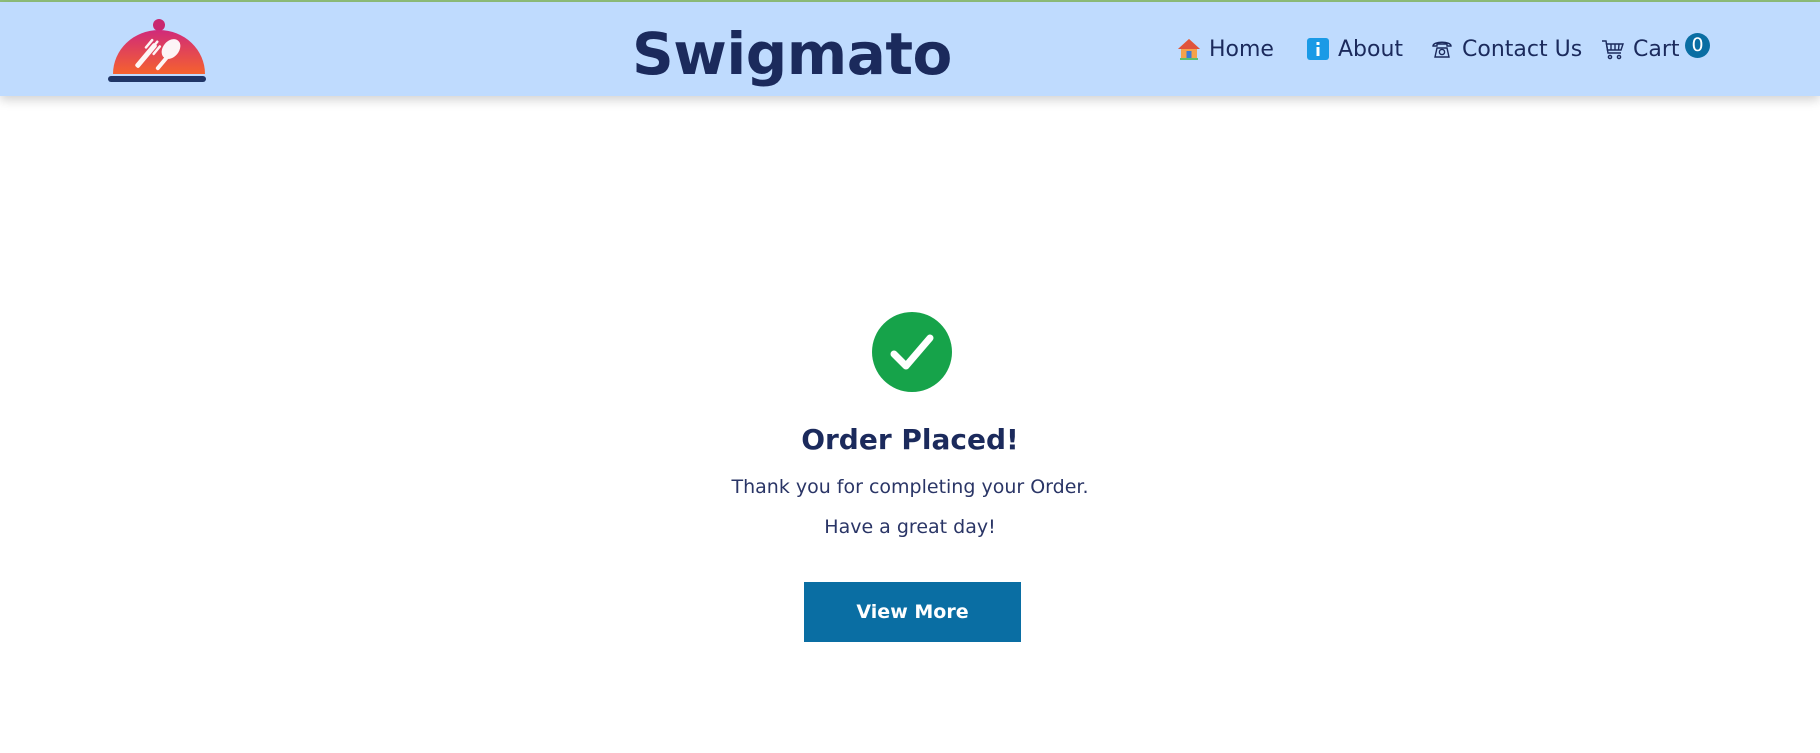 This screenshot has width=1820, height=753. What do you see at coordinates (910, 527) in the screenshot?
I see `greeting-message: Have a great day!` at bounding box center [910, 527].